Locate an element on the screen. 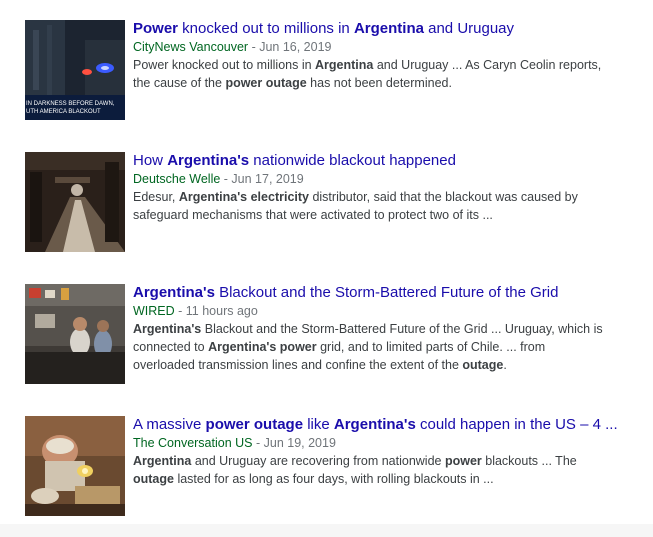 Image resolution: width=653 pixels, height=537 pixels. snippet-text: and Uruguay ... As Caryn Ceolin reports, is located at coordinates (487, 65).